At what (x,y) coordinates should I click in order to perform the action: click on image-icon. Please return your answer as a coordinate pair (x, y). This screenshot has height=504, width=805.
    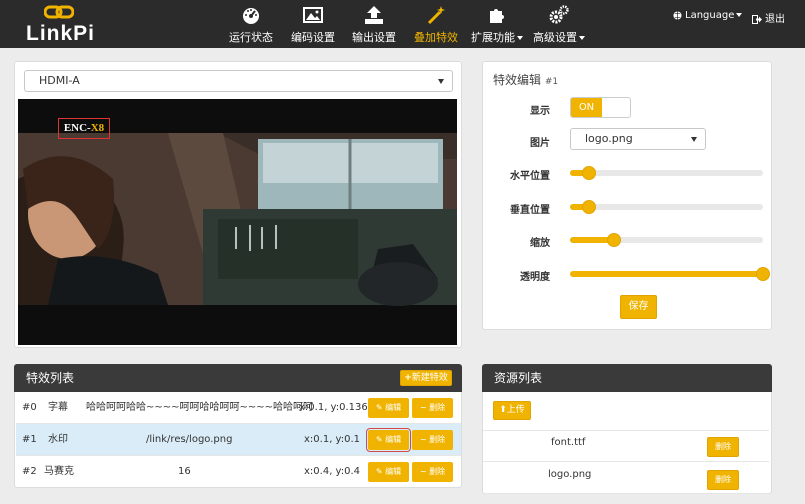
    Looking at the image, I should click on (313, 15).